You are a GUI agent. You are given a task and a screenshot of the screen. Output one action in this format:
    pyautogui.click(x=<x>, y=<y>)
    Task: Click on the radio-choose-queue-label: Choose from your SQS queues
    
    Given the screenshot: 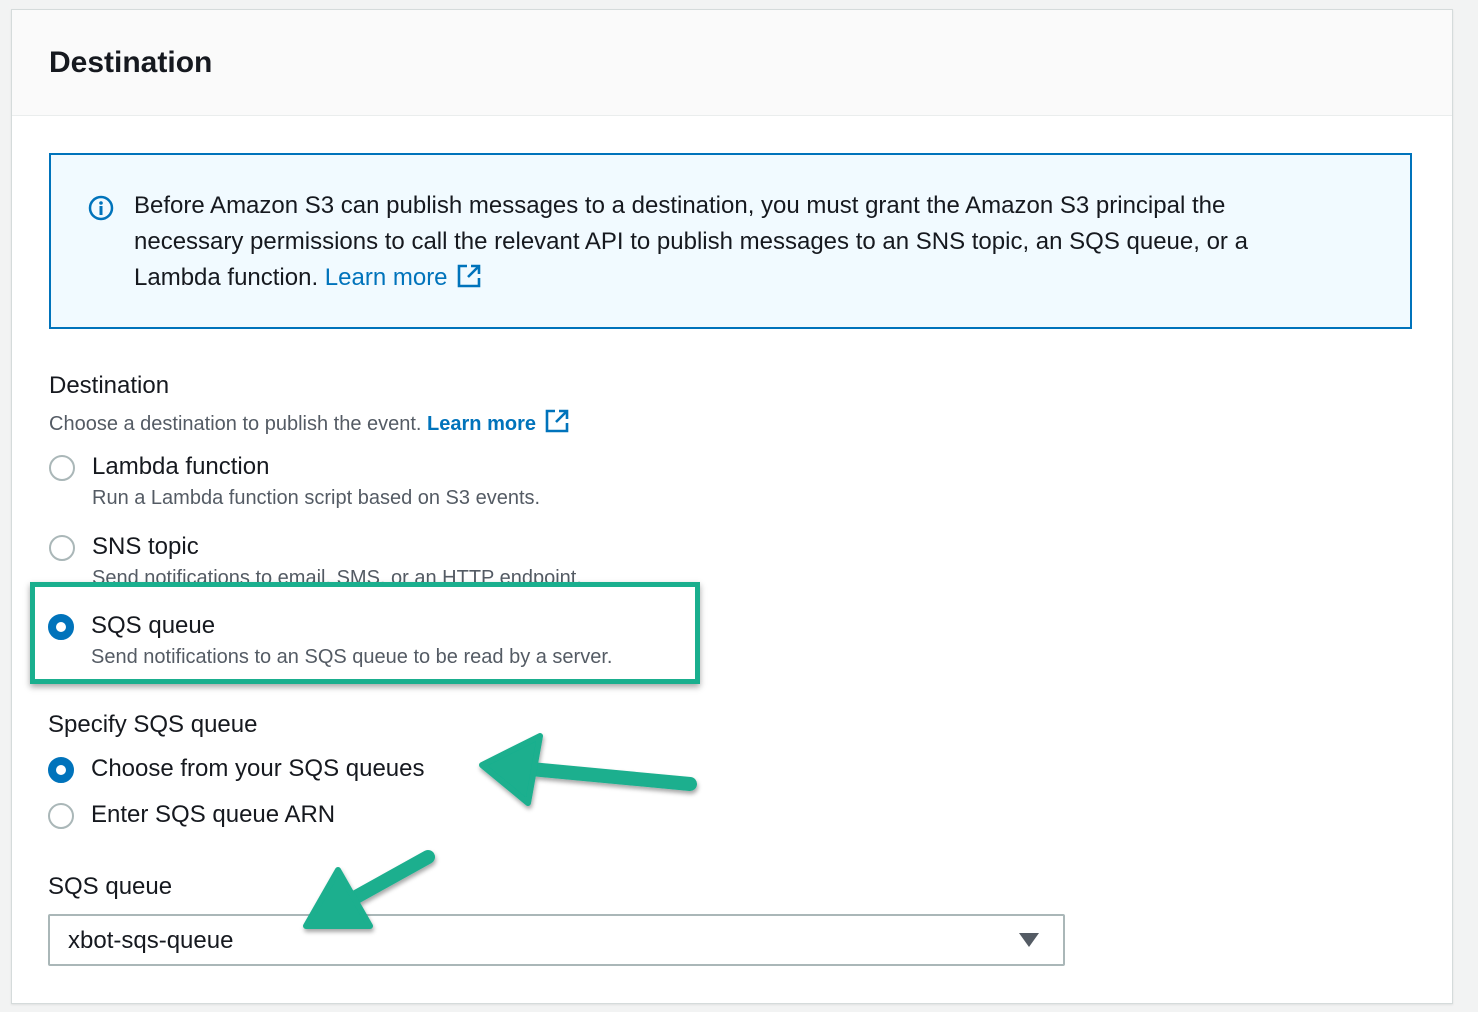 What is the action you would take?
    pyautogui.click(x=258, y=769)
    